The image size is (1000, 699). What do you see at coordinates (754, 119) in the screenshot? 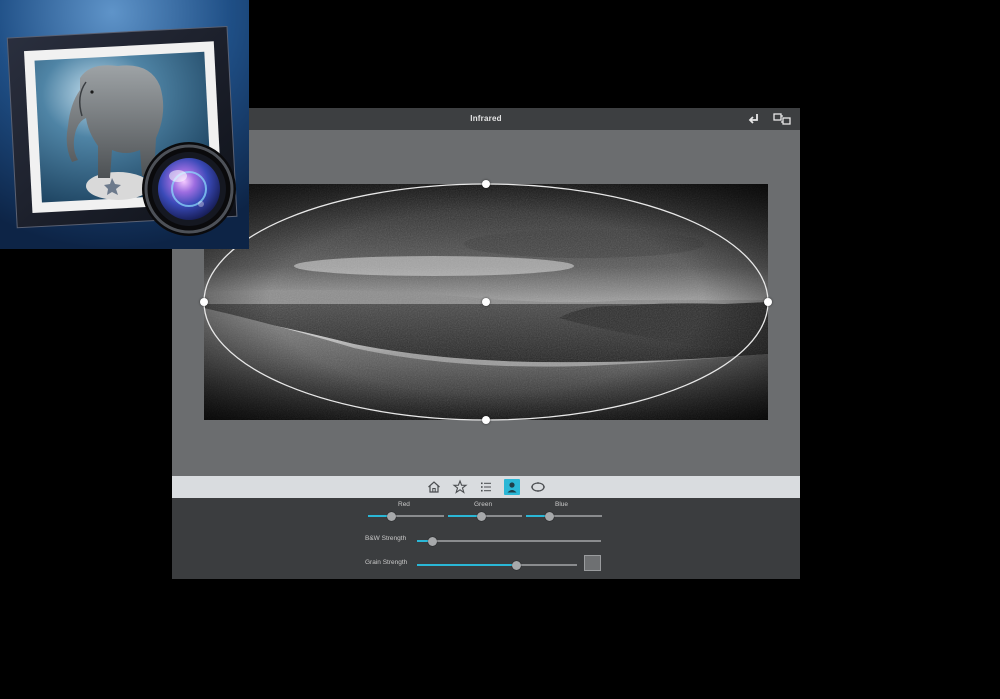
I see `return-arrow-icon` at bounding box center [754, 119].